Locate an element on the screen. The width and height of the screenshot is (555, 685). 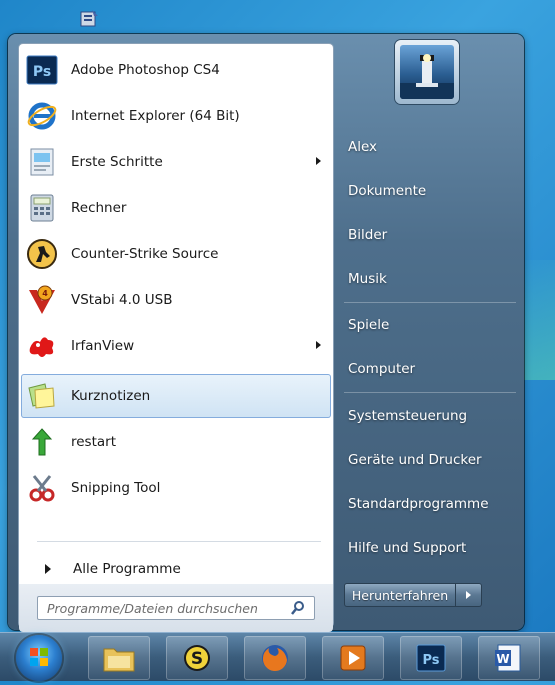
sticky-notes-icon is located at coordinates (42, 396).